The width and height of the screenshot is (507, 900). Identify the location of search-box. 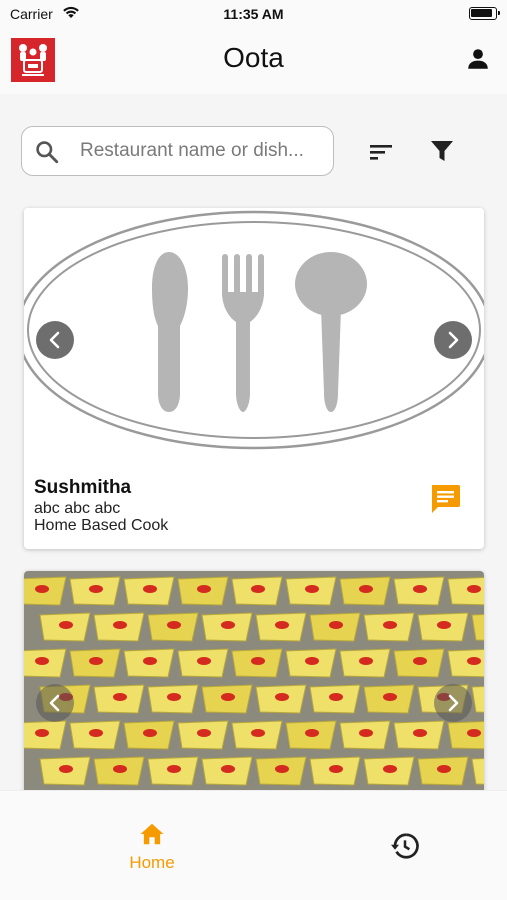
(177, 151).